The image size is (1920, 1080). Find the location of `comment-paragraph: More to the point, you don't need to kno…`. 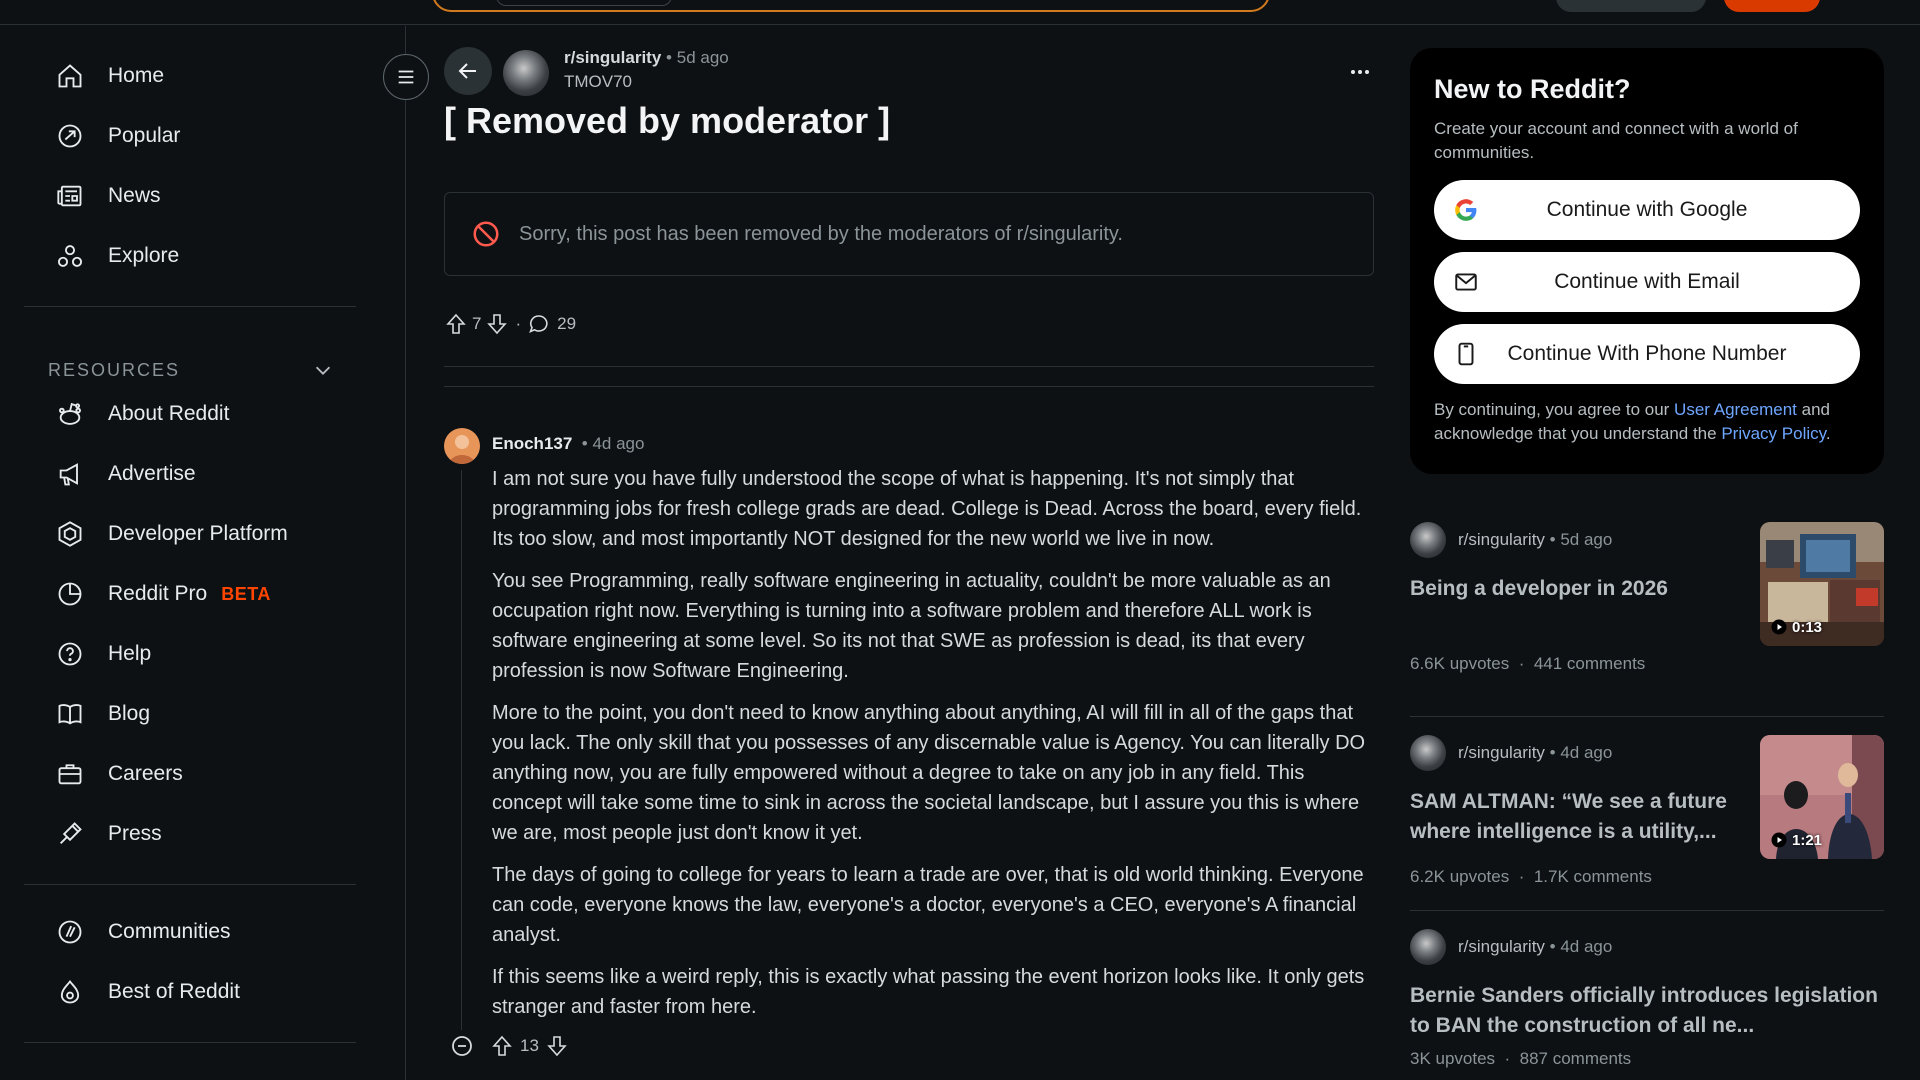

comment-paragraph: More to the point, you don't need to kno… is located at coordinates (929, 773).